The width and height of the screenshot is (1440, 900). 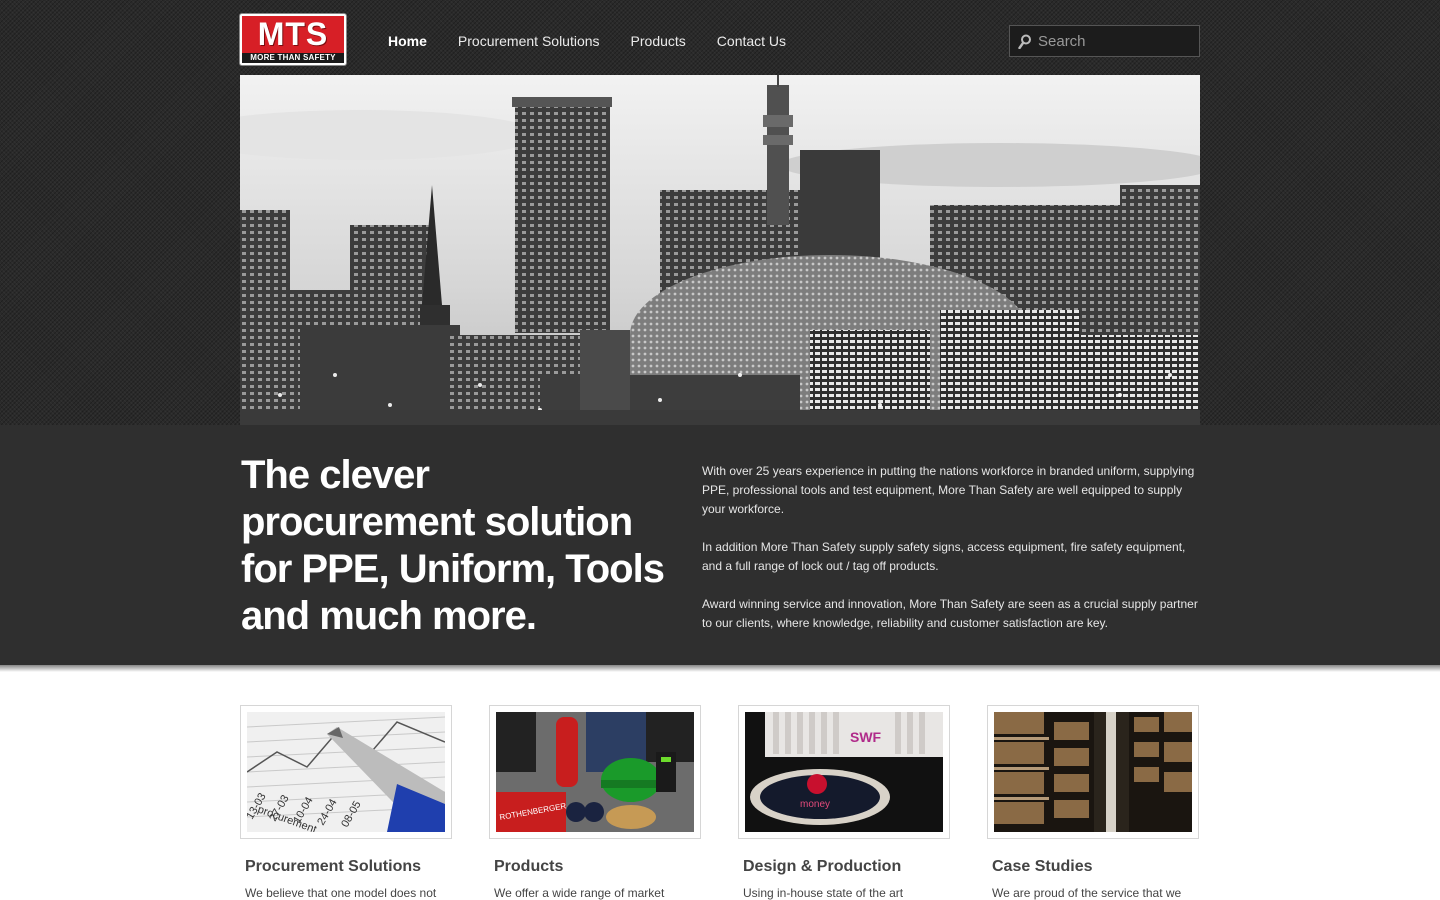 What do you see at coordinates (1095, 867) in the screenshot?
I see `card-title: Case Studies` at bounding box center [1095, 867].